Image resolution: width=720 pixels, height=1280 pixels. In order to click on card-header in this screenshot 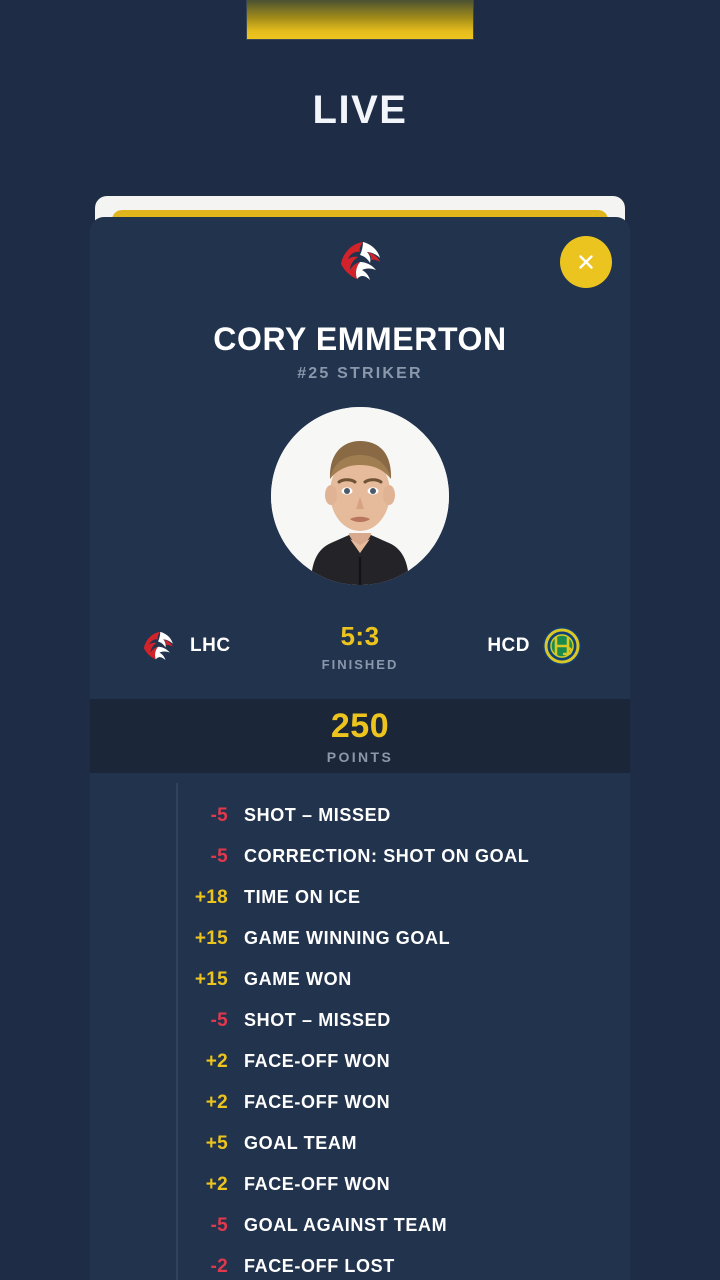, I will do `click(360, 257)`.